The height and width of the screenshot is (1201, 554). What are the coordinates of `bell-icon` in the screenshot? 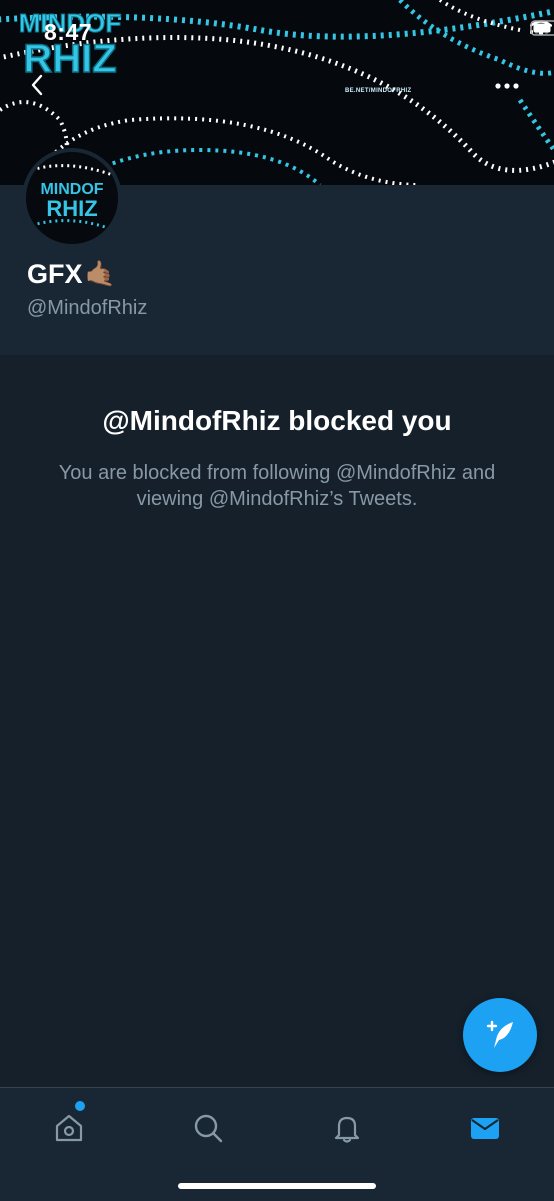 It's located at (347, 1129).